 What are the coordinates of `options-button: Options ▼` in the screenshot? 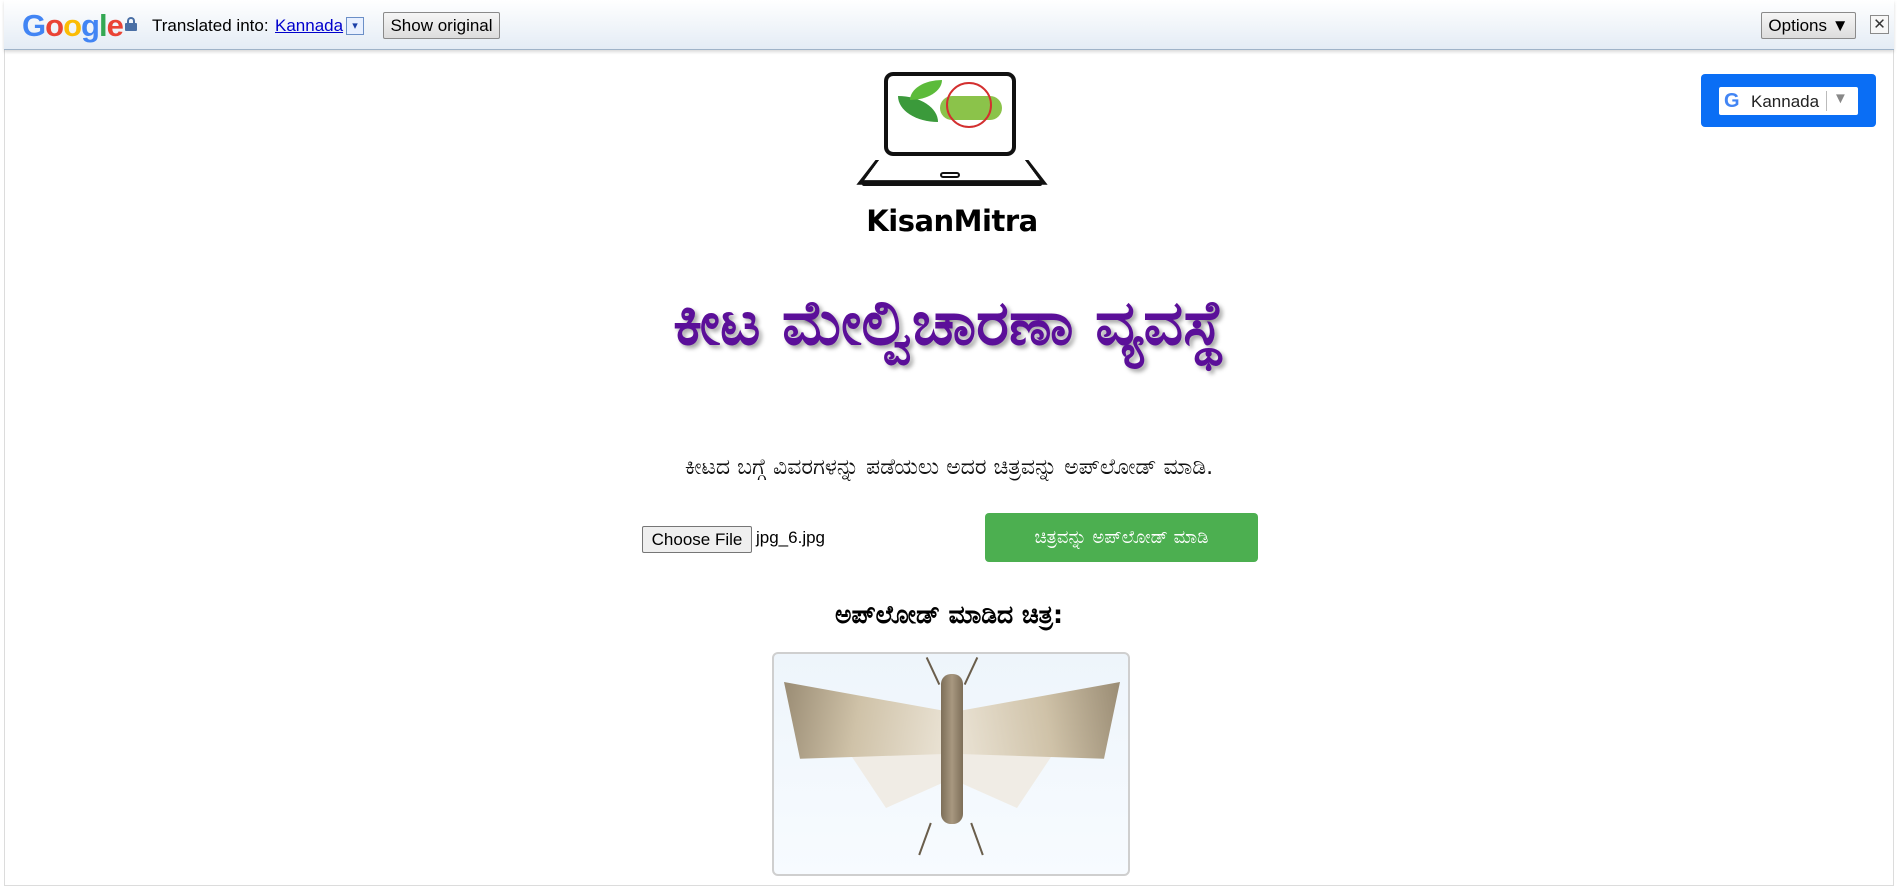 It's located at (1808, 25).